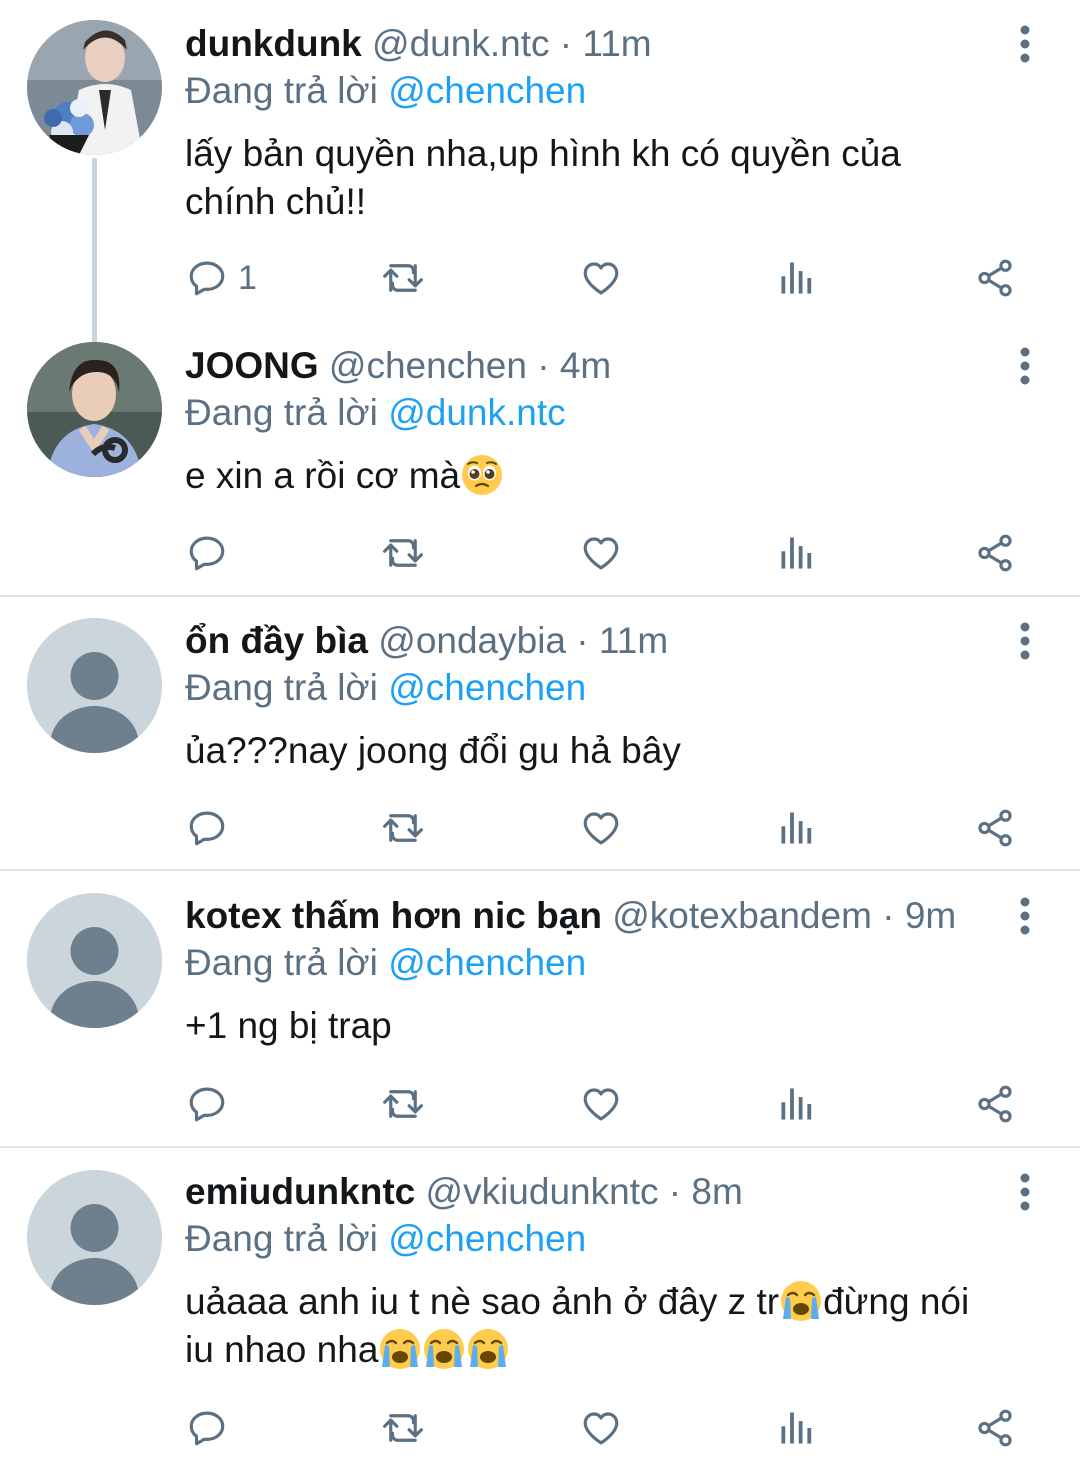 This screenshot has height=1474, width=1080. What do you see at coordinates (247, 277) in the screenshot?
I see `reply-count: 1` at bounding box center [247, 277].